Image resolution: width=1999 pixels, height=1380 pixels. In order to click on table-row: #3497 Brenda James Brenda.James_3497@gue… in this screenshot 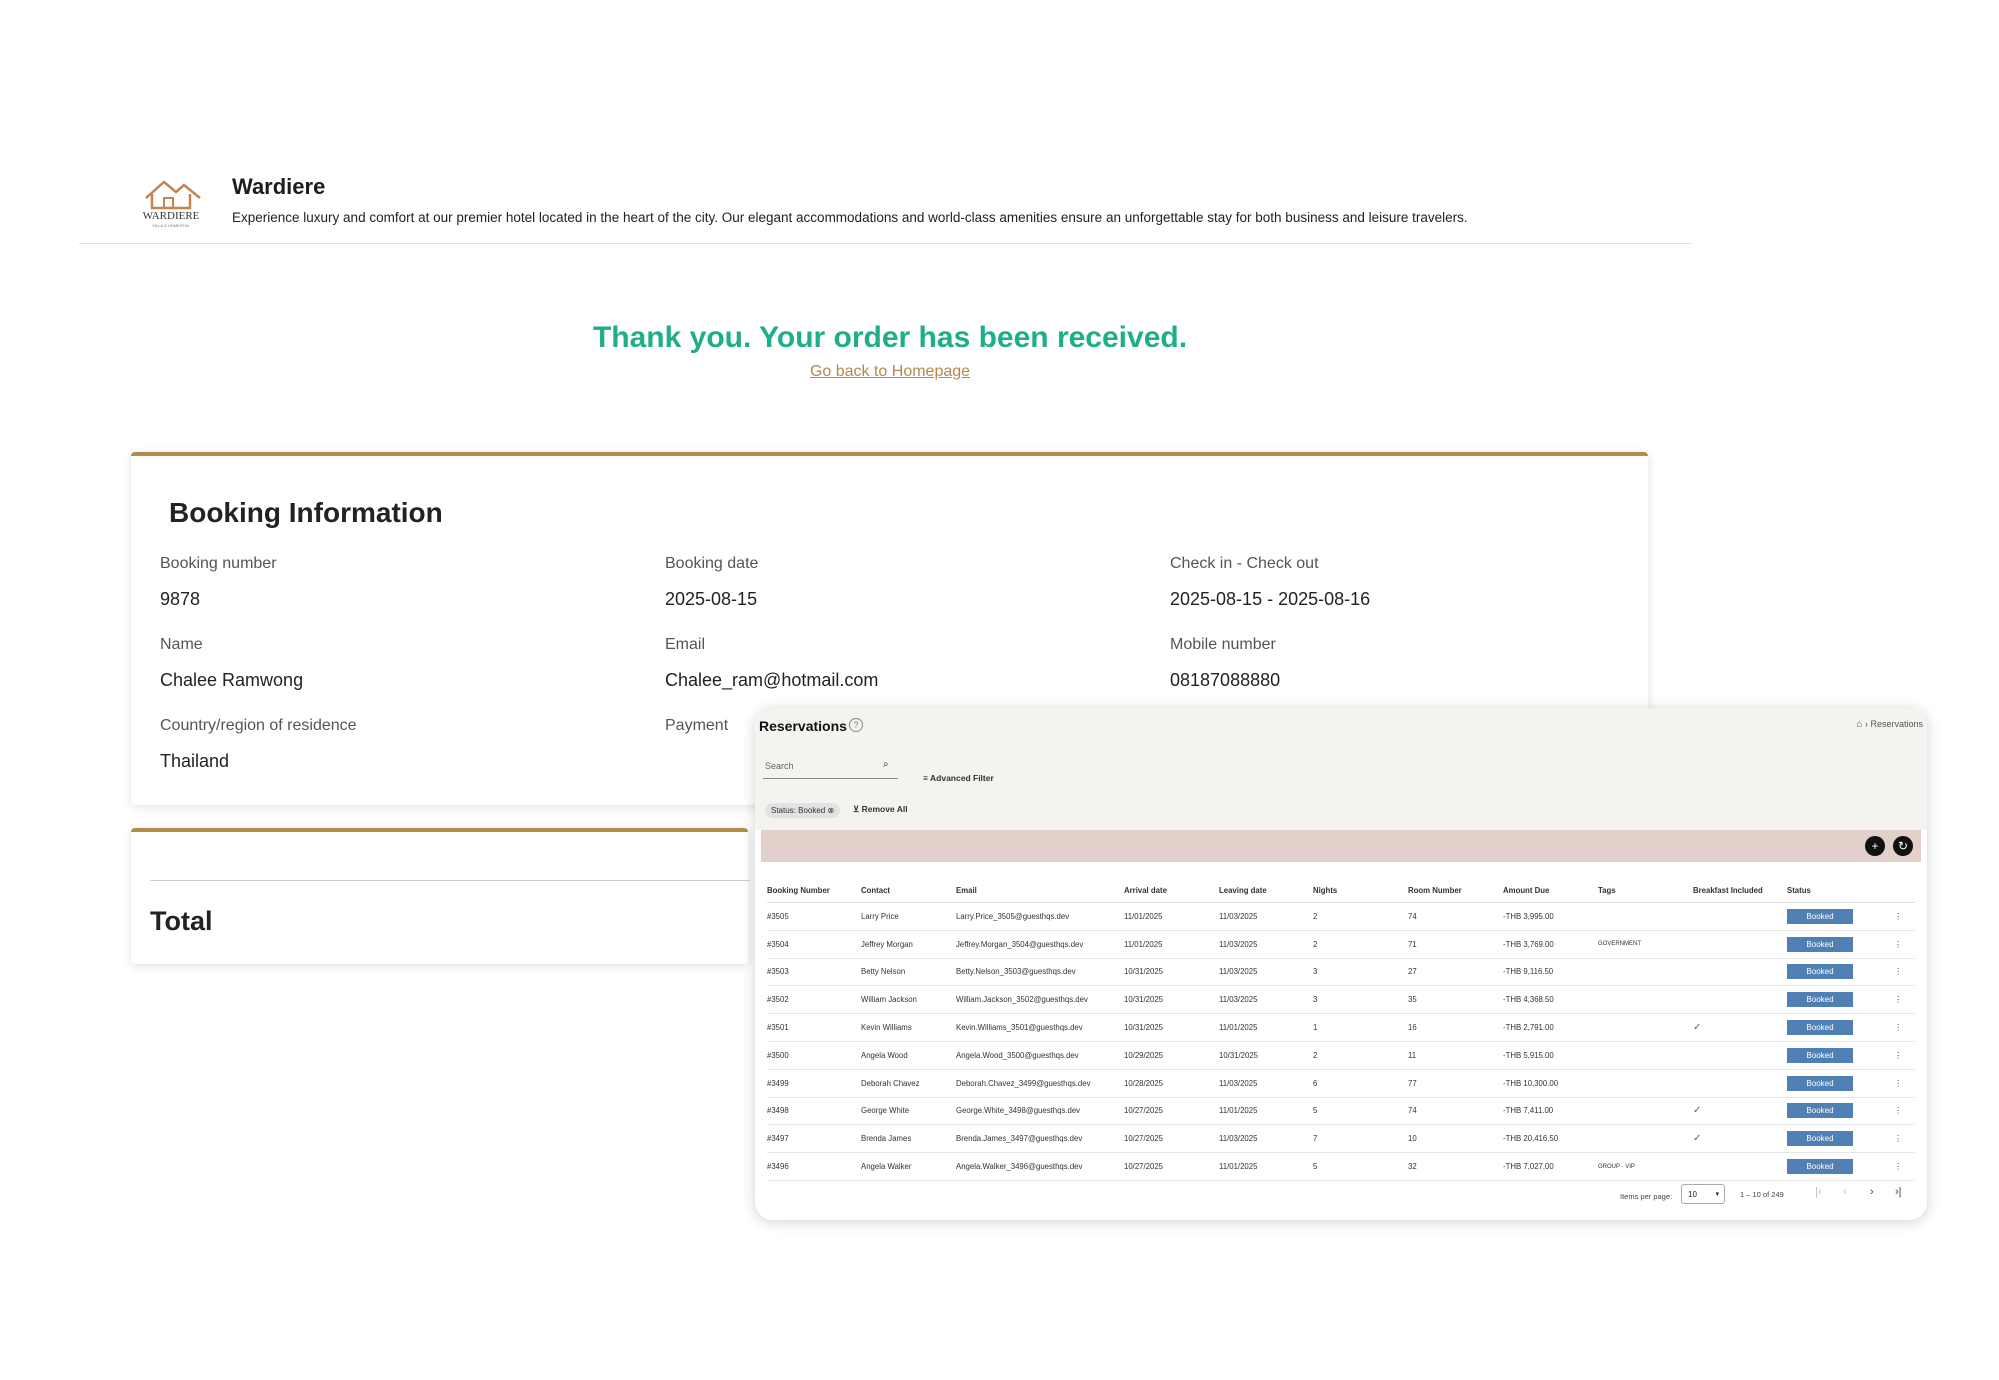, I will do `click(1341, 1139)`.